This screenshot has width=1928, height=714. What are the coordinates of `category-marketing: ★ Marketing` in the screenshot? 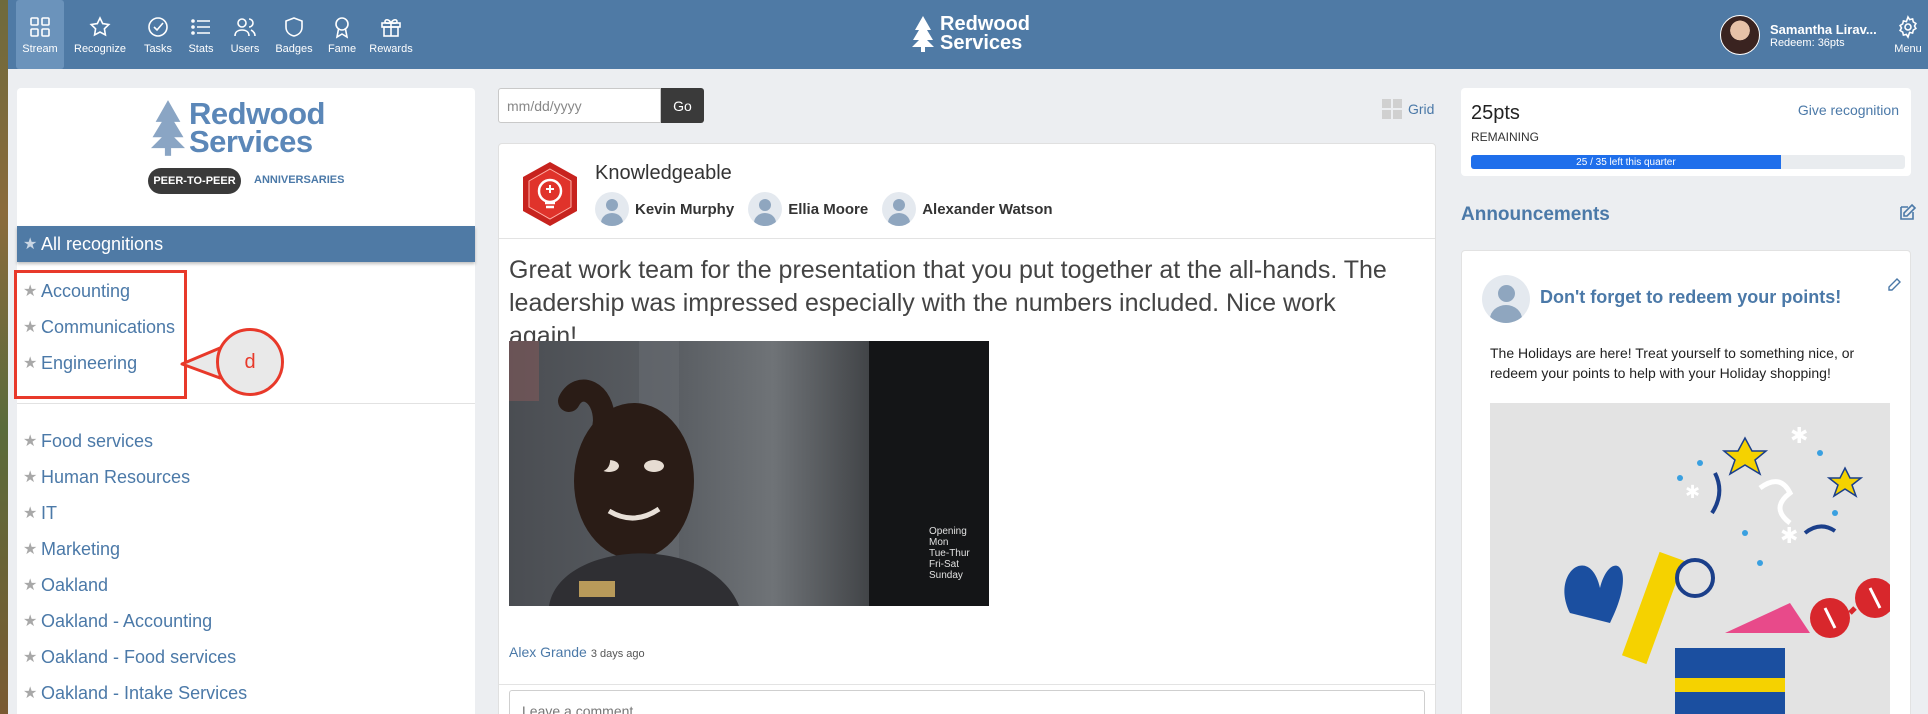 It's located at (71, 549).